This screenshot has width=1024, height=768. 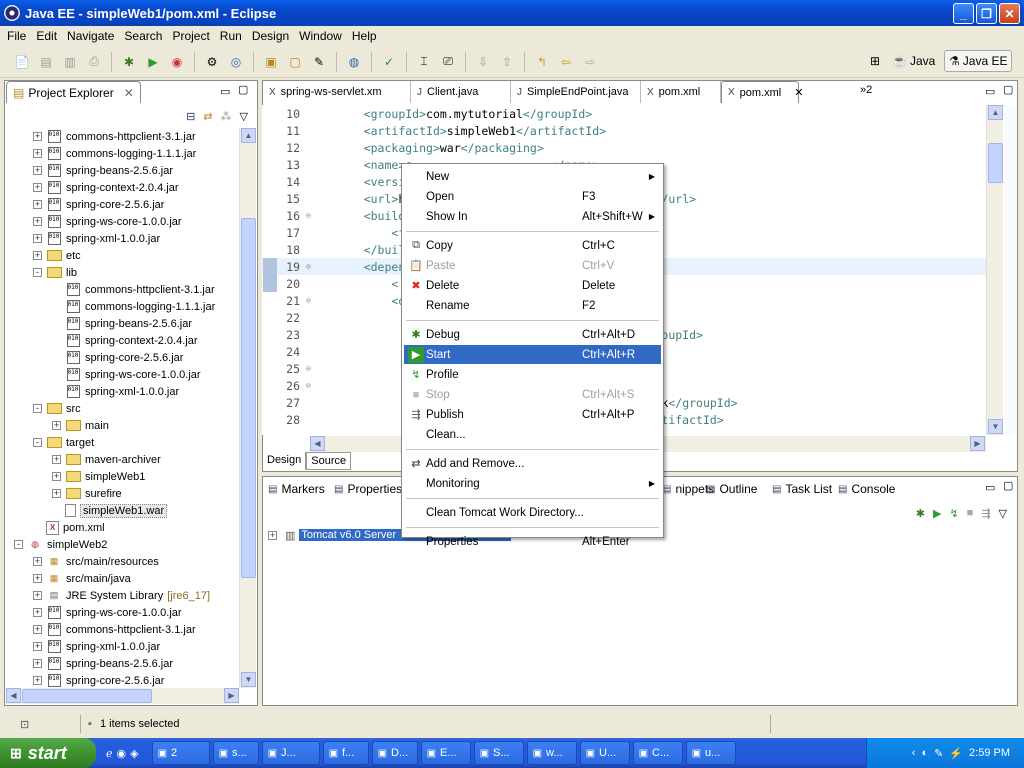 I want to click on tray-arrow-icon: ‹, so click(x=914, y=753).